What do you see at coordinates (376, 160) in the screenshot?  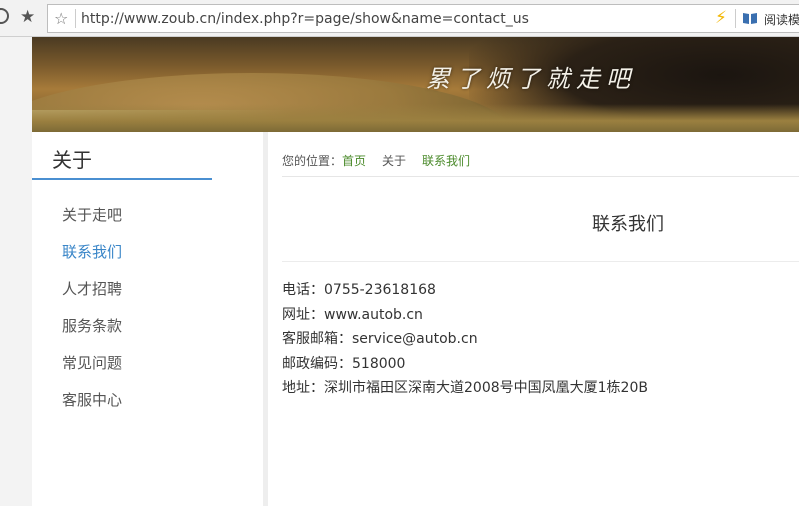 I see `breadcrumb: 您的位置：首页 关于 联系我们` at bounding box center [376, 160].